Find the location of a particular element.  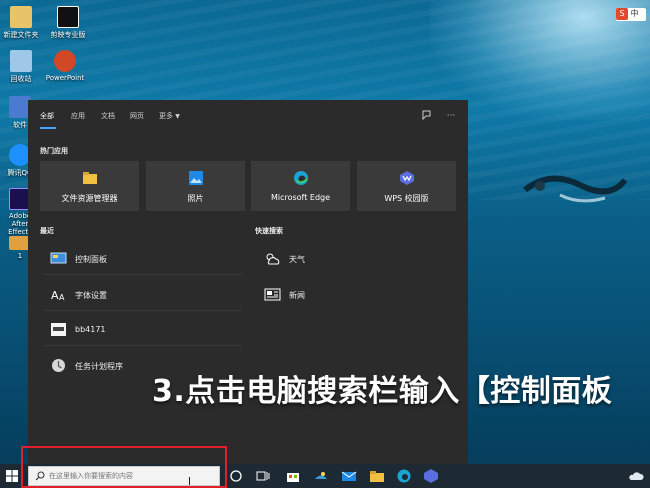

tab-documents: 文档 is located at coordinates (108, 116).